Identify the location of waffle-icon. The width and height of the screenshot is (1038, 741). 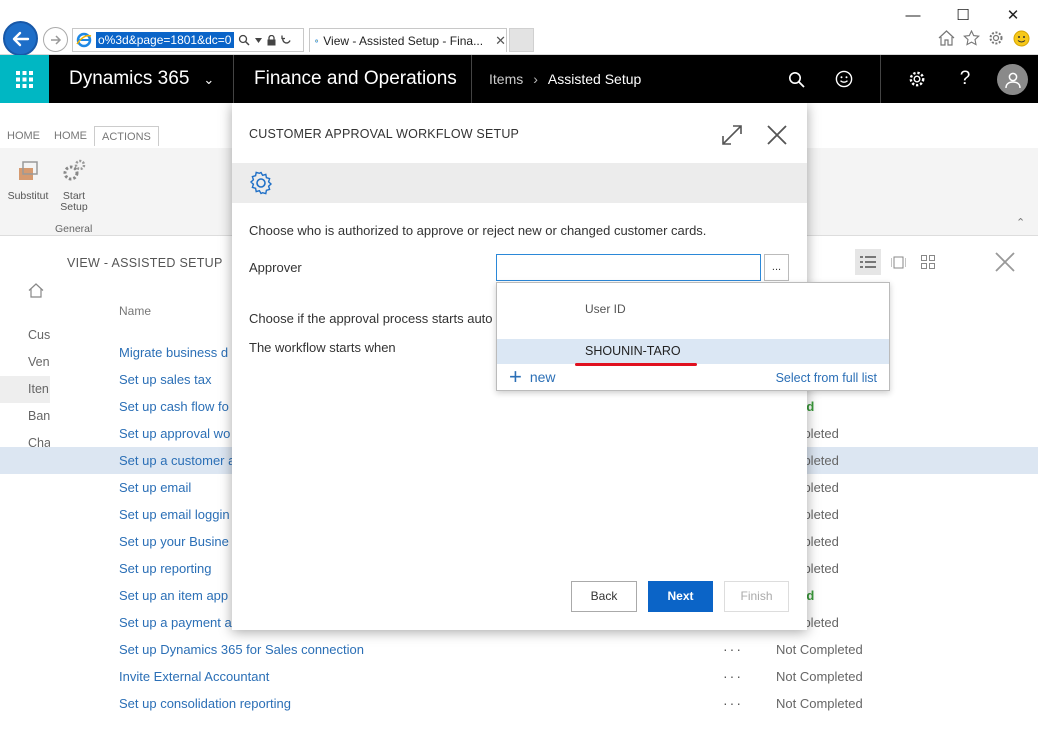
(24, 79).